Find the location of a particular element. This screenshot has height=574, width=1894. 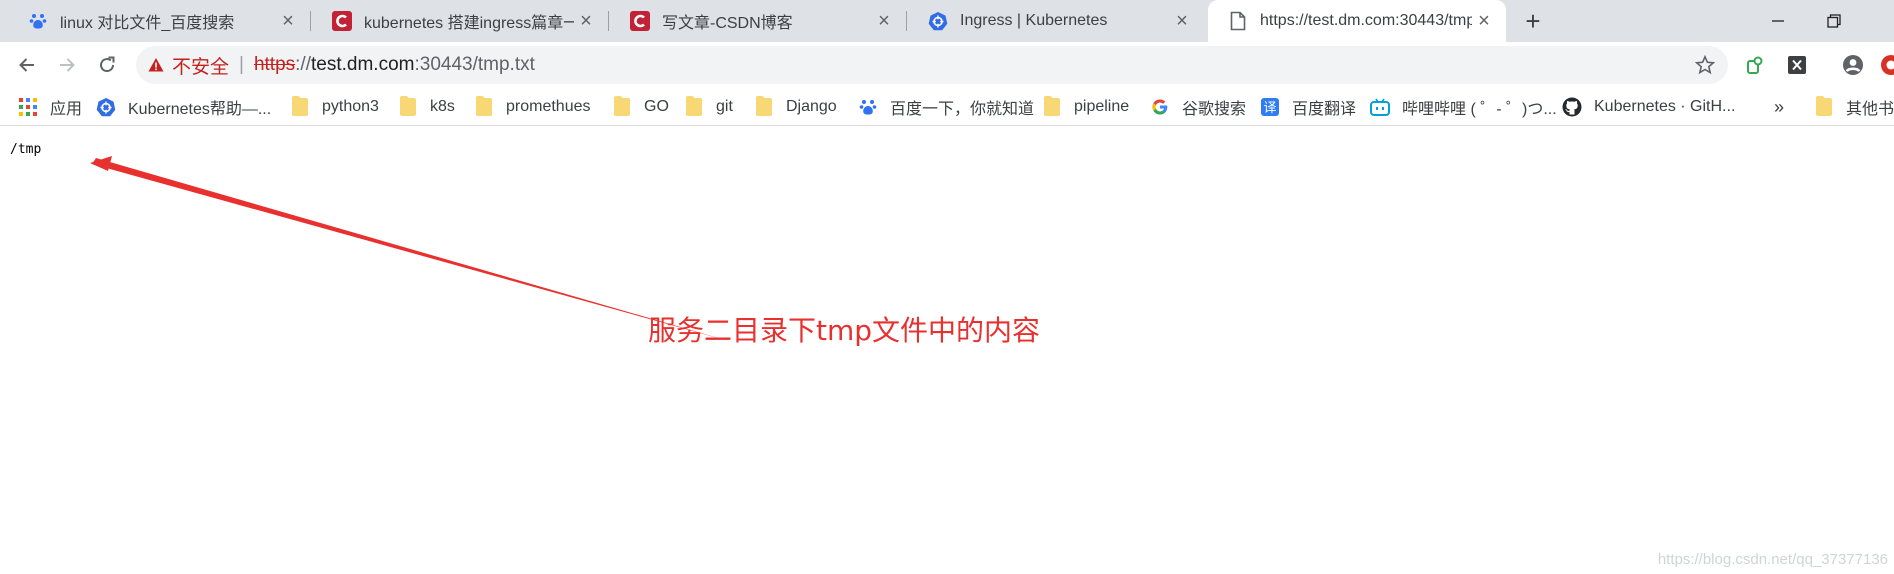

kubernetes-logo-icon is located at coordinates (938, 21).